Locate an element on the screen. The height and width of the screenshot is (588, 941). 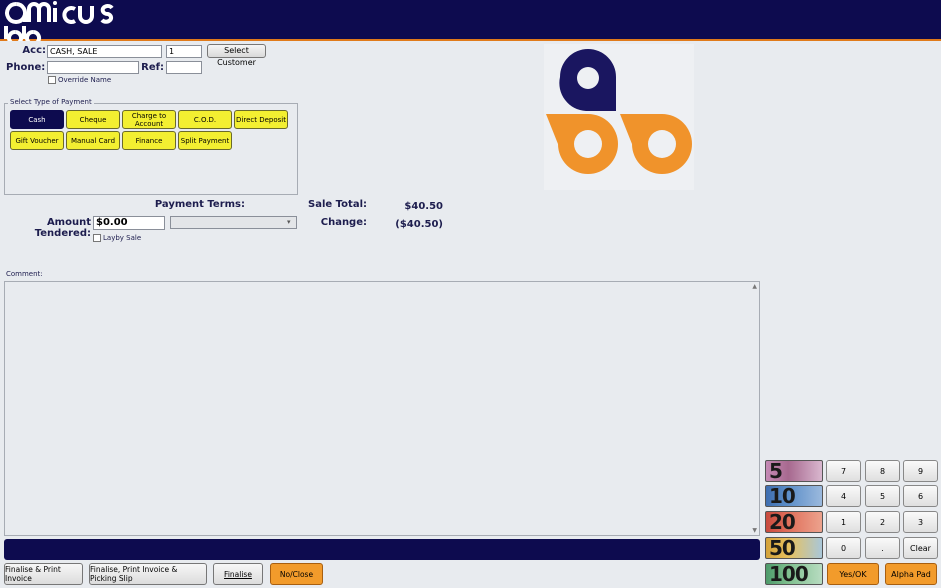
note-10-button: 10 is located at coordinates (794, 496).